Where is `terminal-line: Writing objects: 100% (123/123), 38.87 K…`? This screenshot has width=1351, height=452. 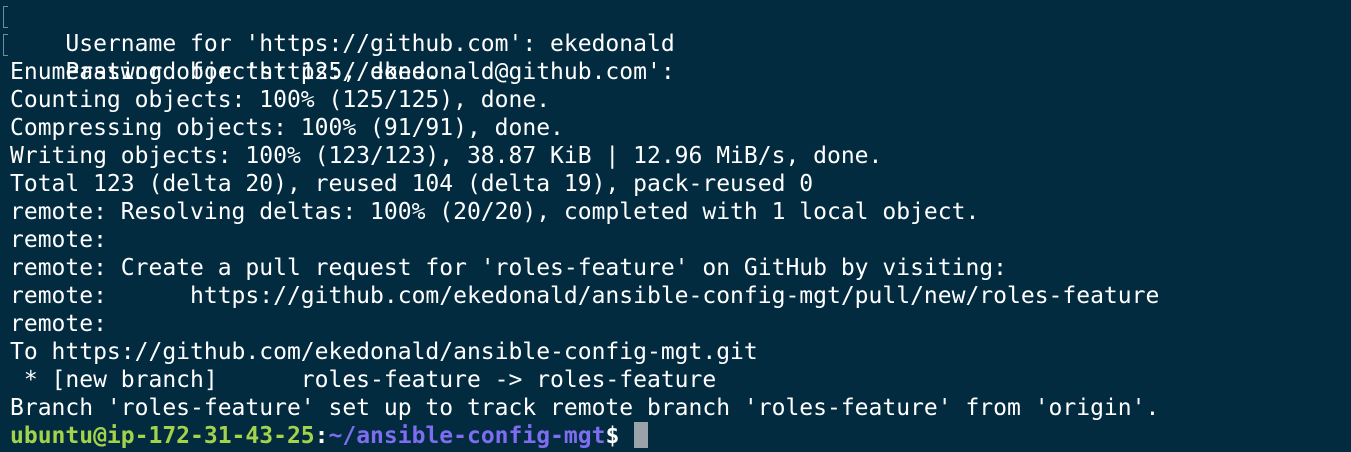 terminal-line: Writing objects: 100% (123/123), 38.87 K… is located at coordinates (446, 156).